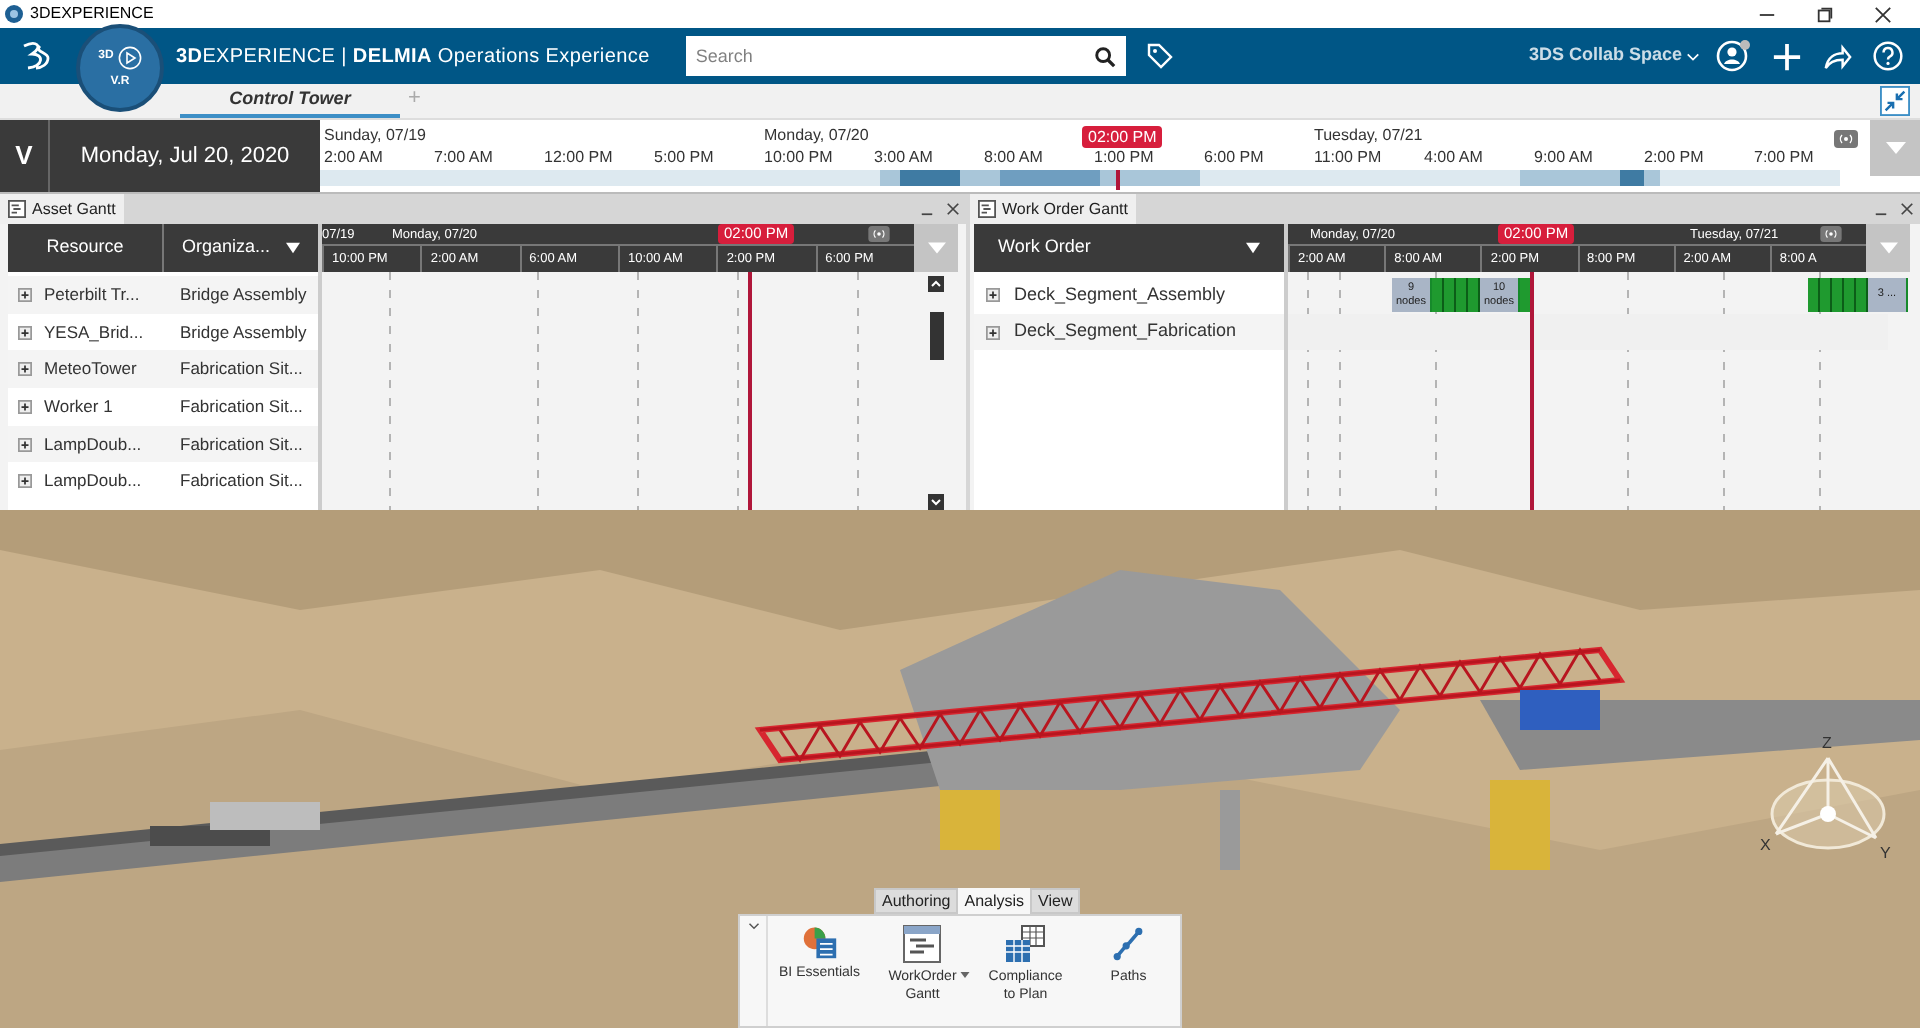 The height and width of the screenshot is (1030, 1920). I want to click on bi-essentials-icon, so click(819, 942).